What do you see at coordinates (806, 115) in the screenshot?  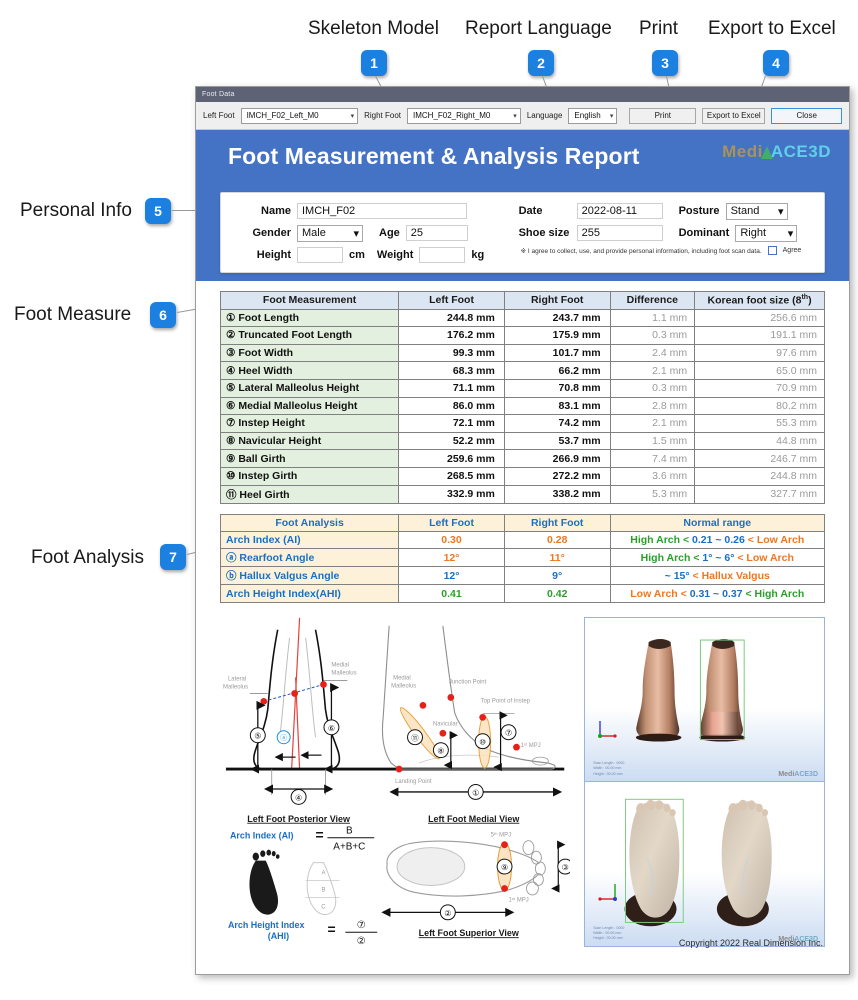 I see `close-button: Close` at bounding box center [806, 115].